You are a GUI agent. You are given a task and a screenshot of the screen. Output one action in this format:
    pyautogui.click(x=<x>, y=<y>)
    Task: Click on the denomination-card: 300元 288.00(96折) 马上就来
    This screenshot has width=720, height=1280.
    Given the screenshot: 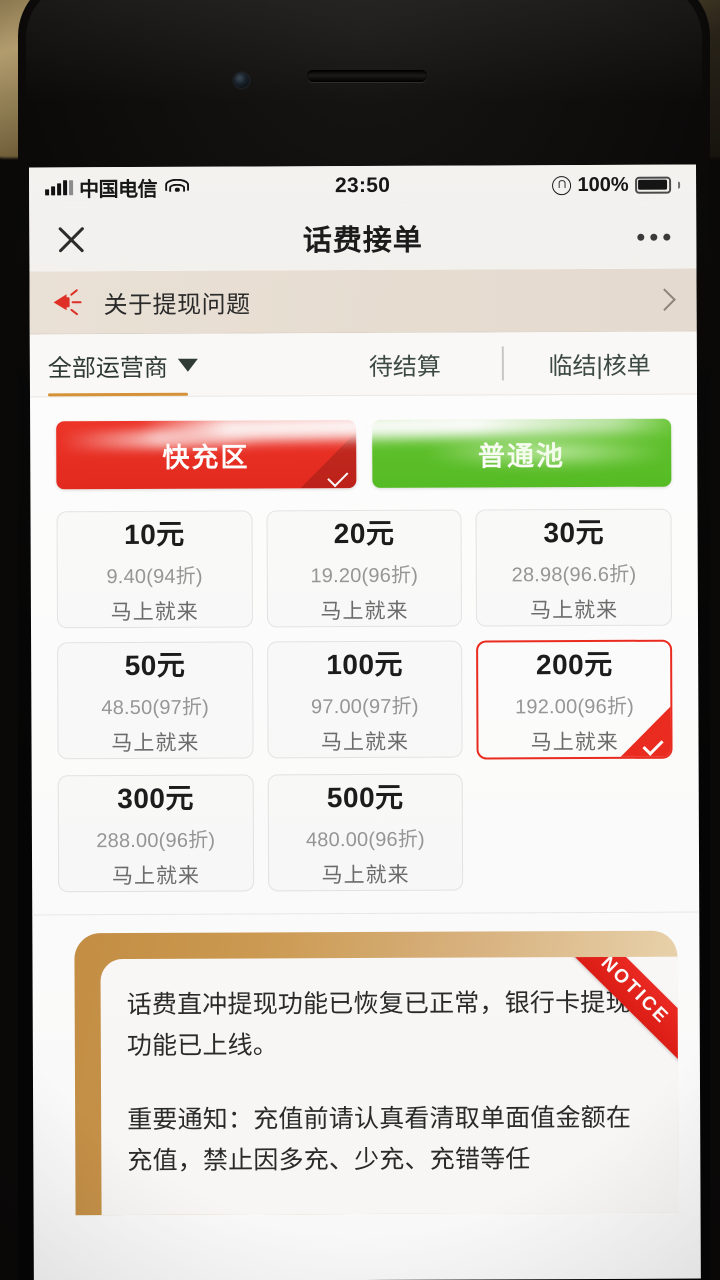 What is the action you would take?
    pyautogui.click(x=155, y=833)
    